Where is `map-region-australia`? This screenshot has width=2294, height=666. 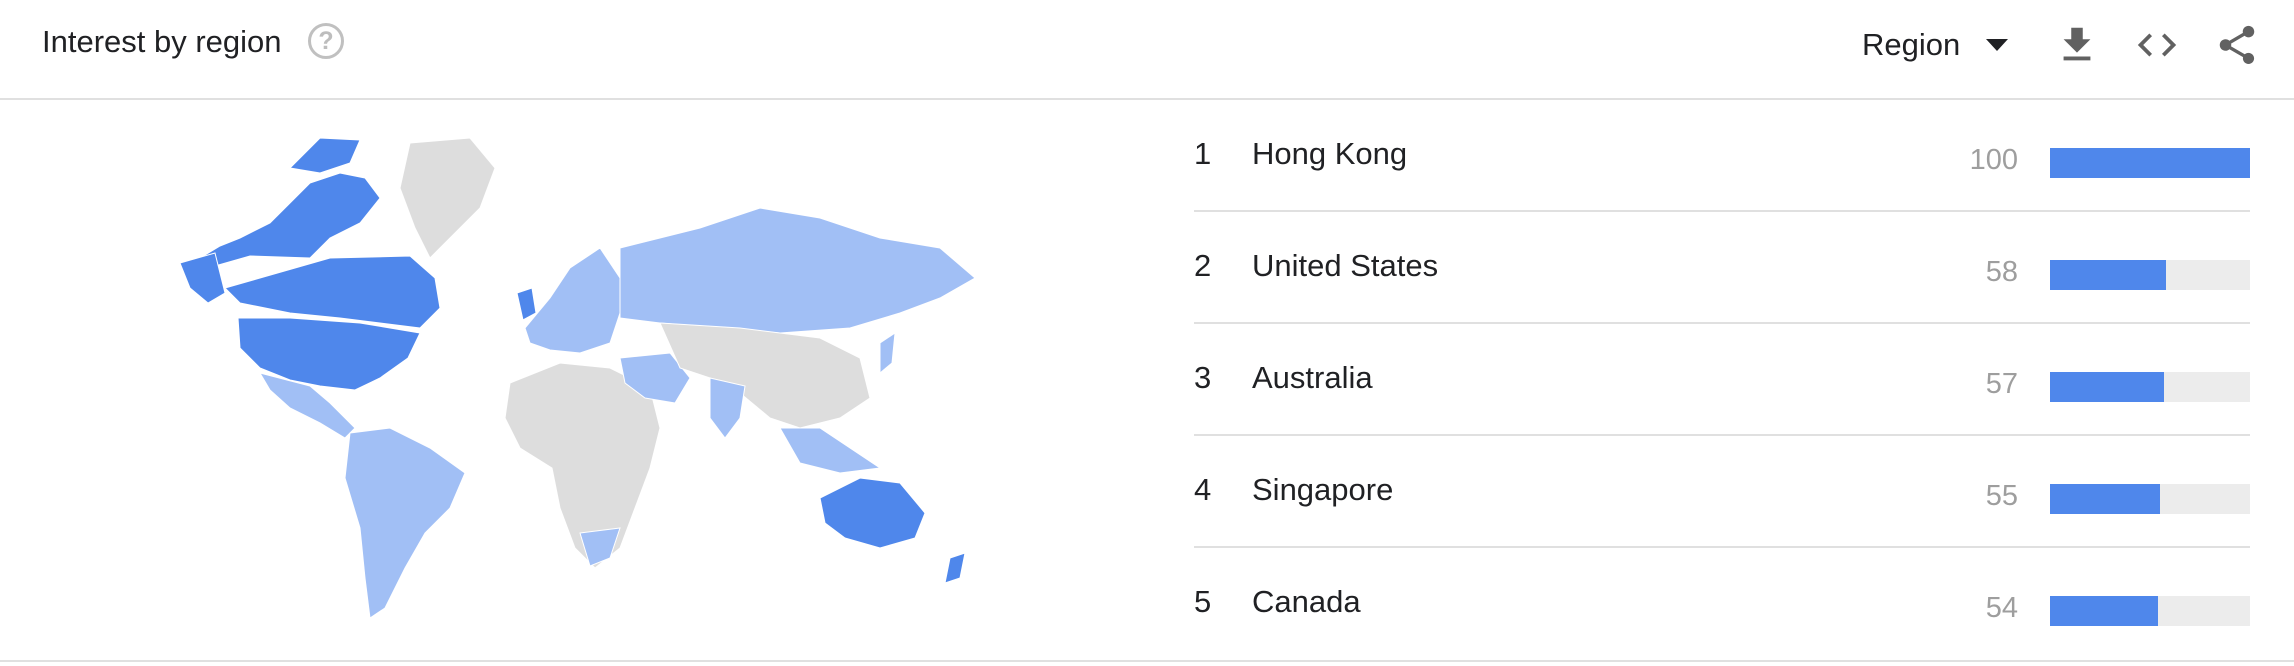 map-region-australia is located at coordinates (872, 513).